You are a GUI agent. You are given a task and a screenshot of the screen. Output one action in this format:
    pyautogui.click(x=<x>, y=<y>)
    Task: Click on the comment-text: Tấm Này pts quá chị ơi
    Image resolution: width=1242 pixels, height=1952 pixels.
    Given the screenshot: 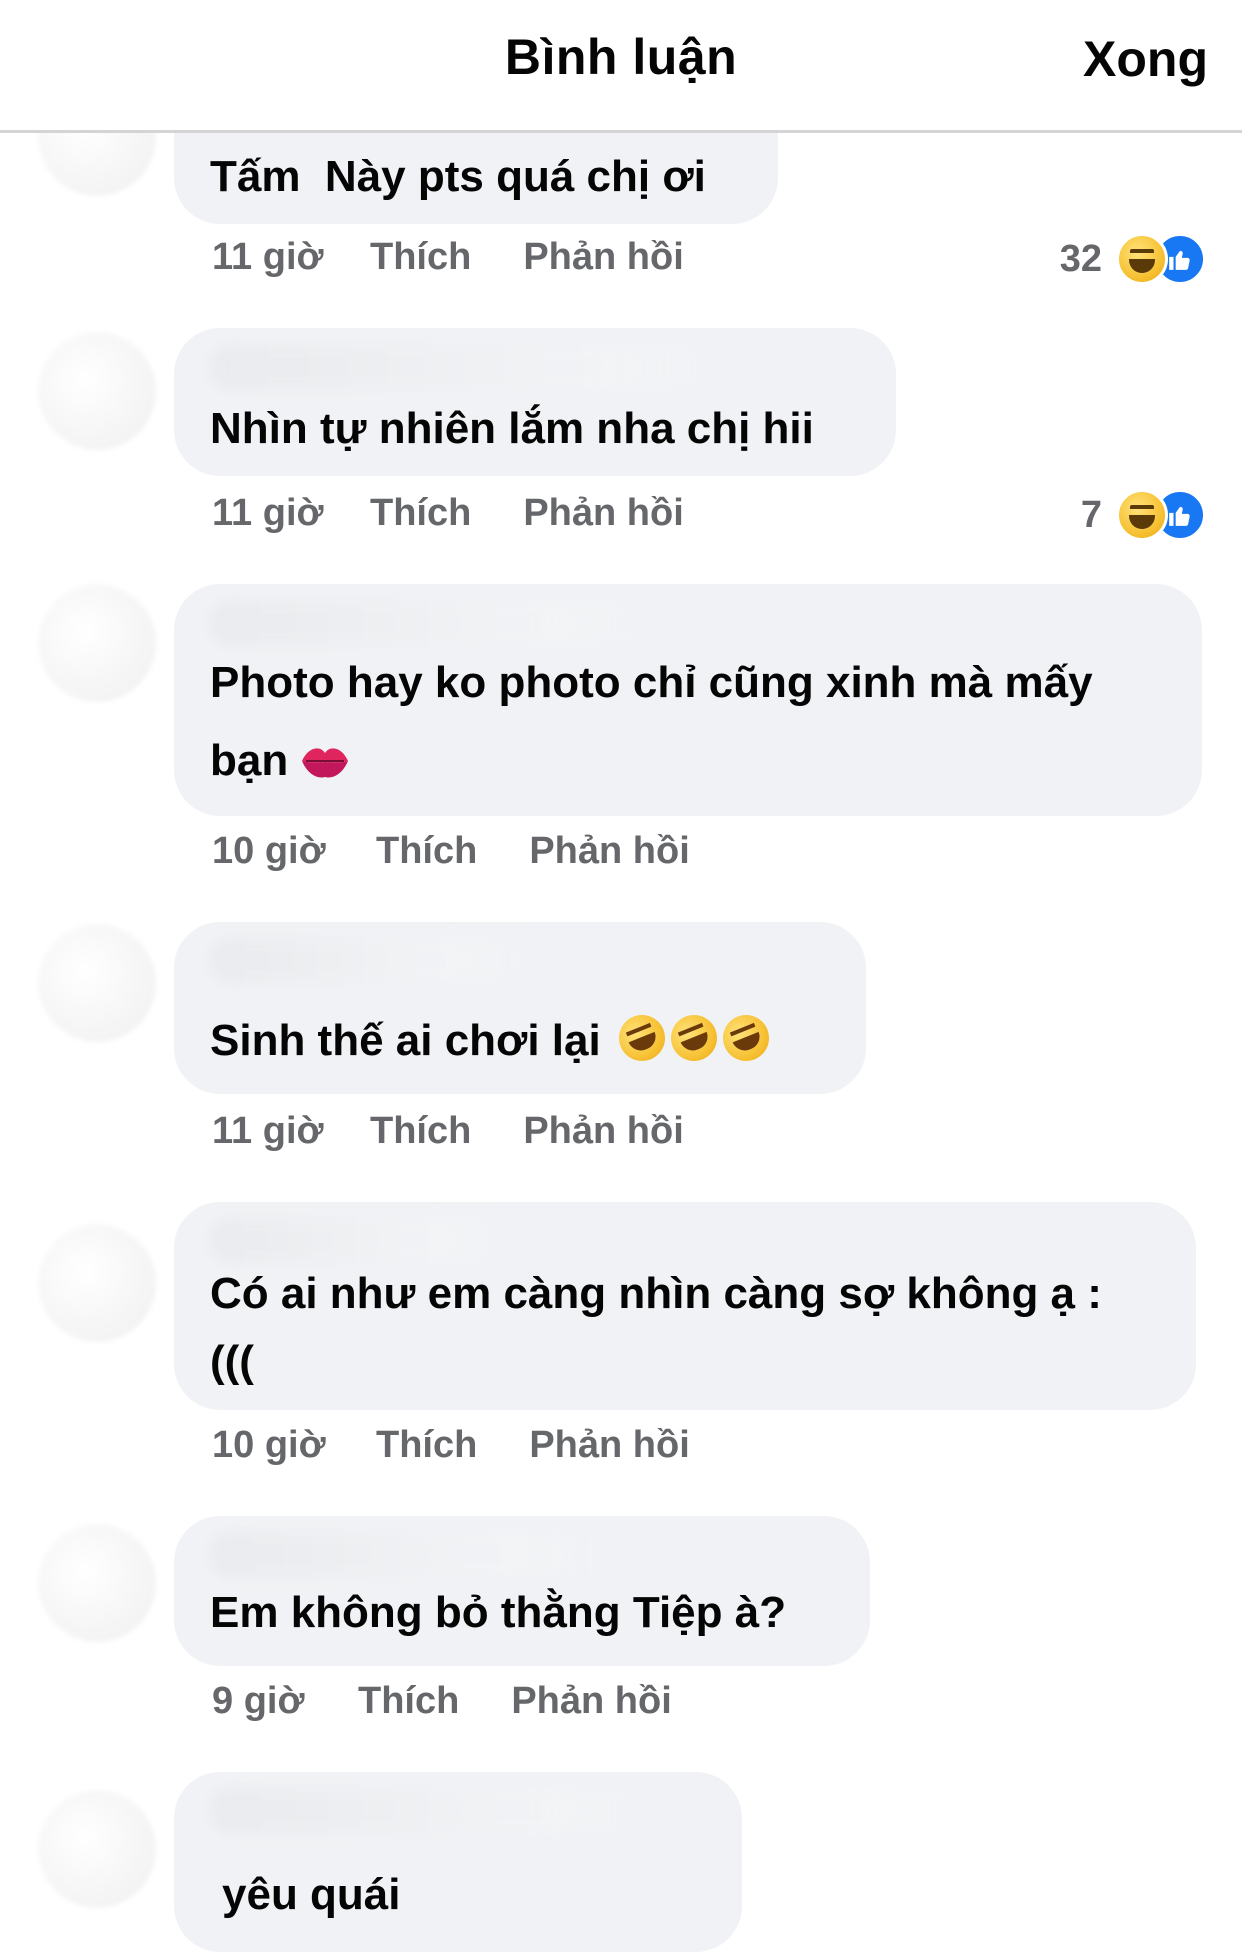 What is the action you would take?
    pyautogui.click(x=458, y=176)
    